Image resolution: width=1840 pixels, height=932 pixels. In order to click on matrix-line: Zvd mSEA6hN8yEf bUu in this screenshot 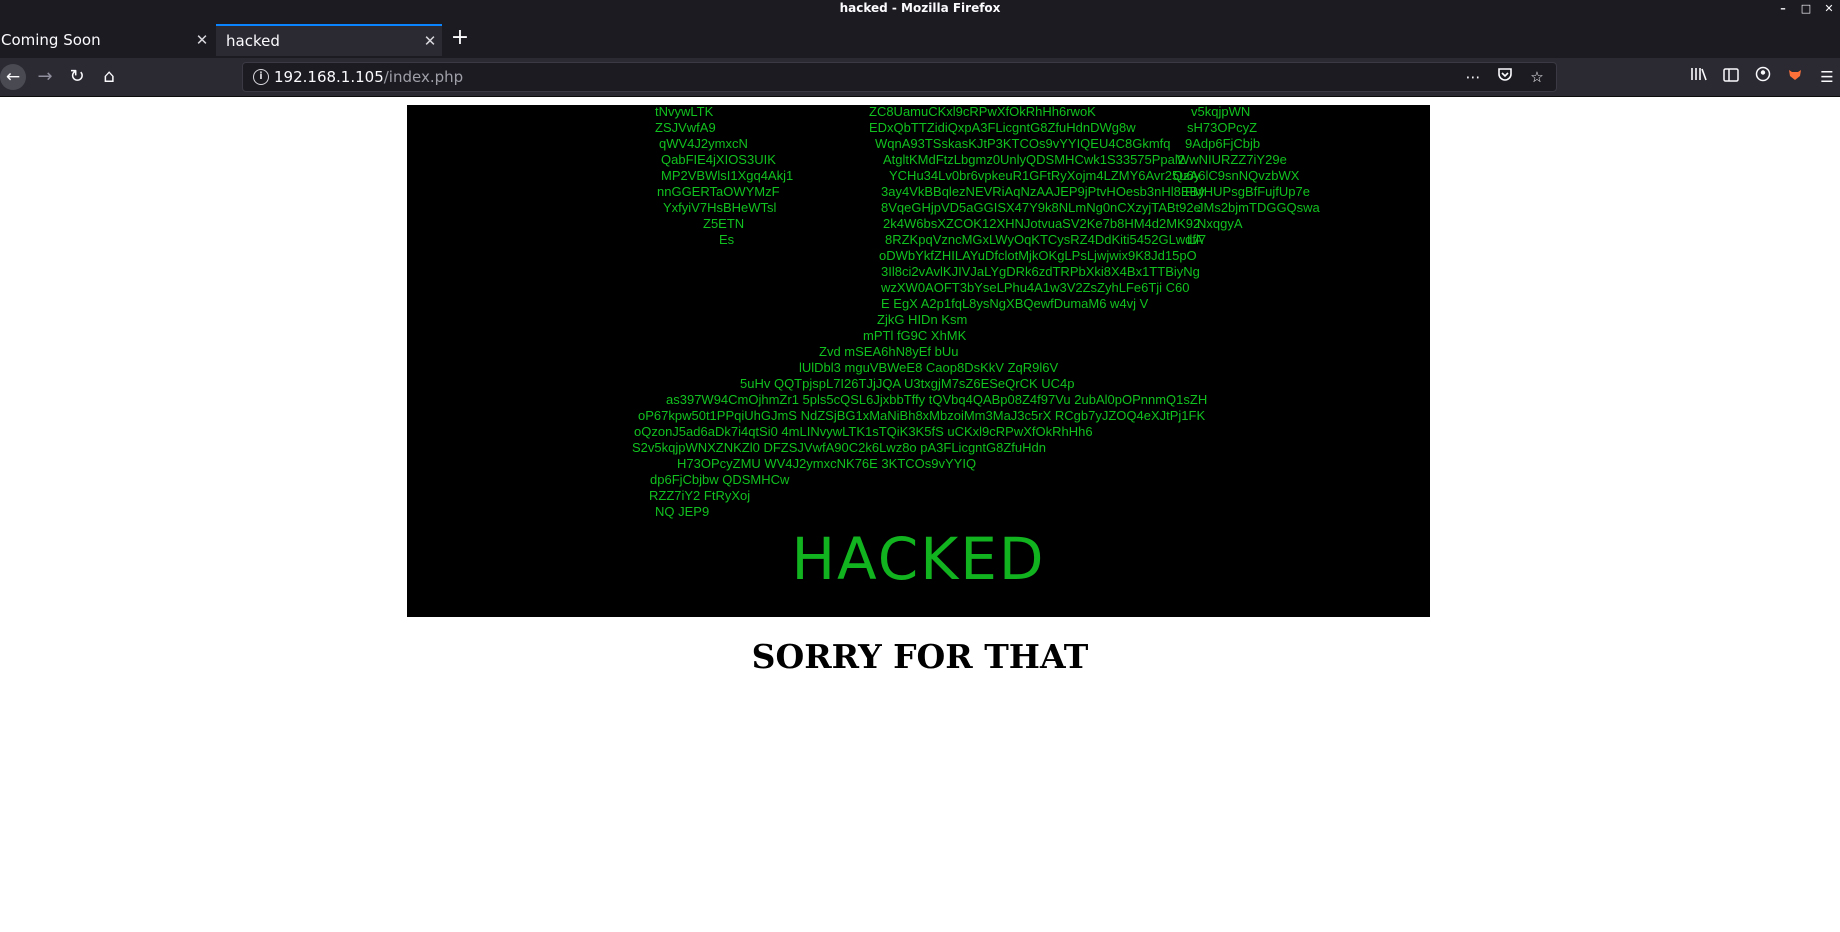, I will do `click(888, 351)`.